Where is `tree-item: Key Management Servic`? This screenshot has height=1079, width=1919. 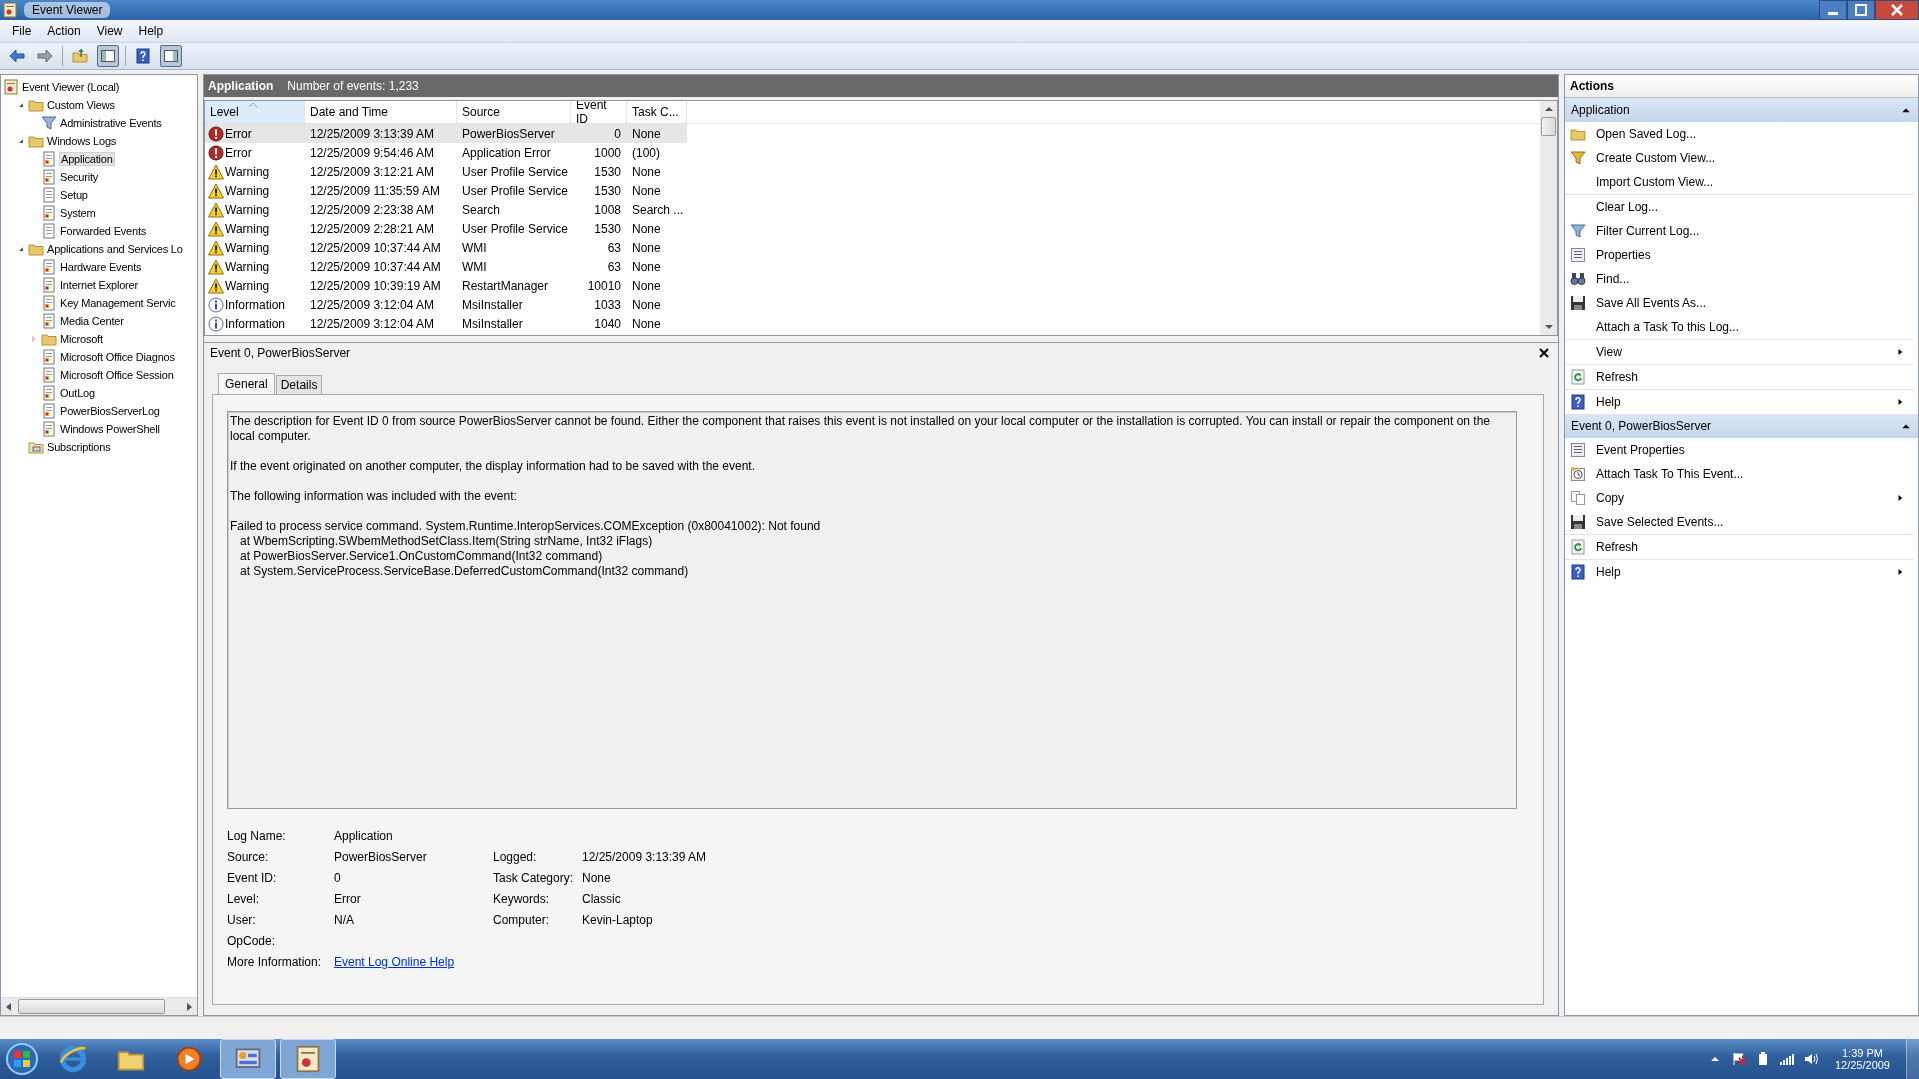
tree-item: Key Management Servic is located at coordinates (118, 303).